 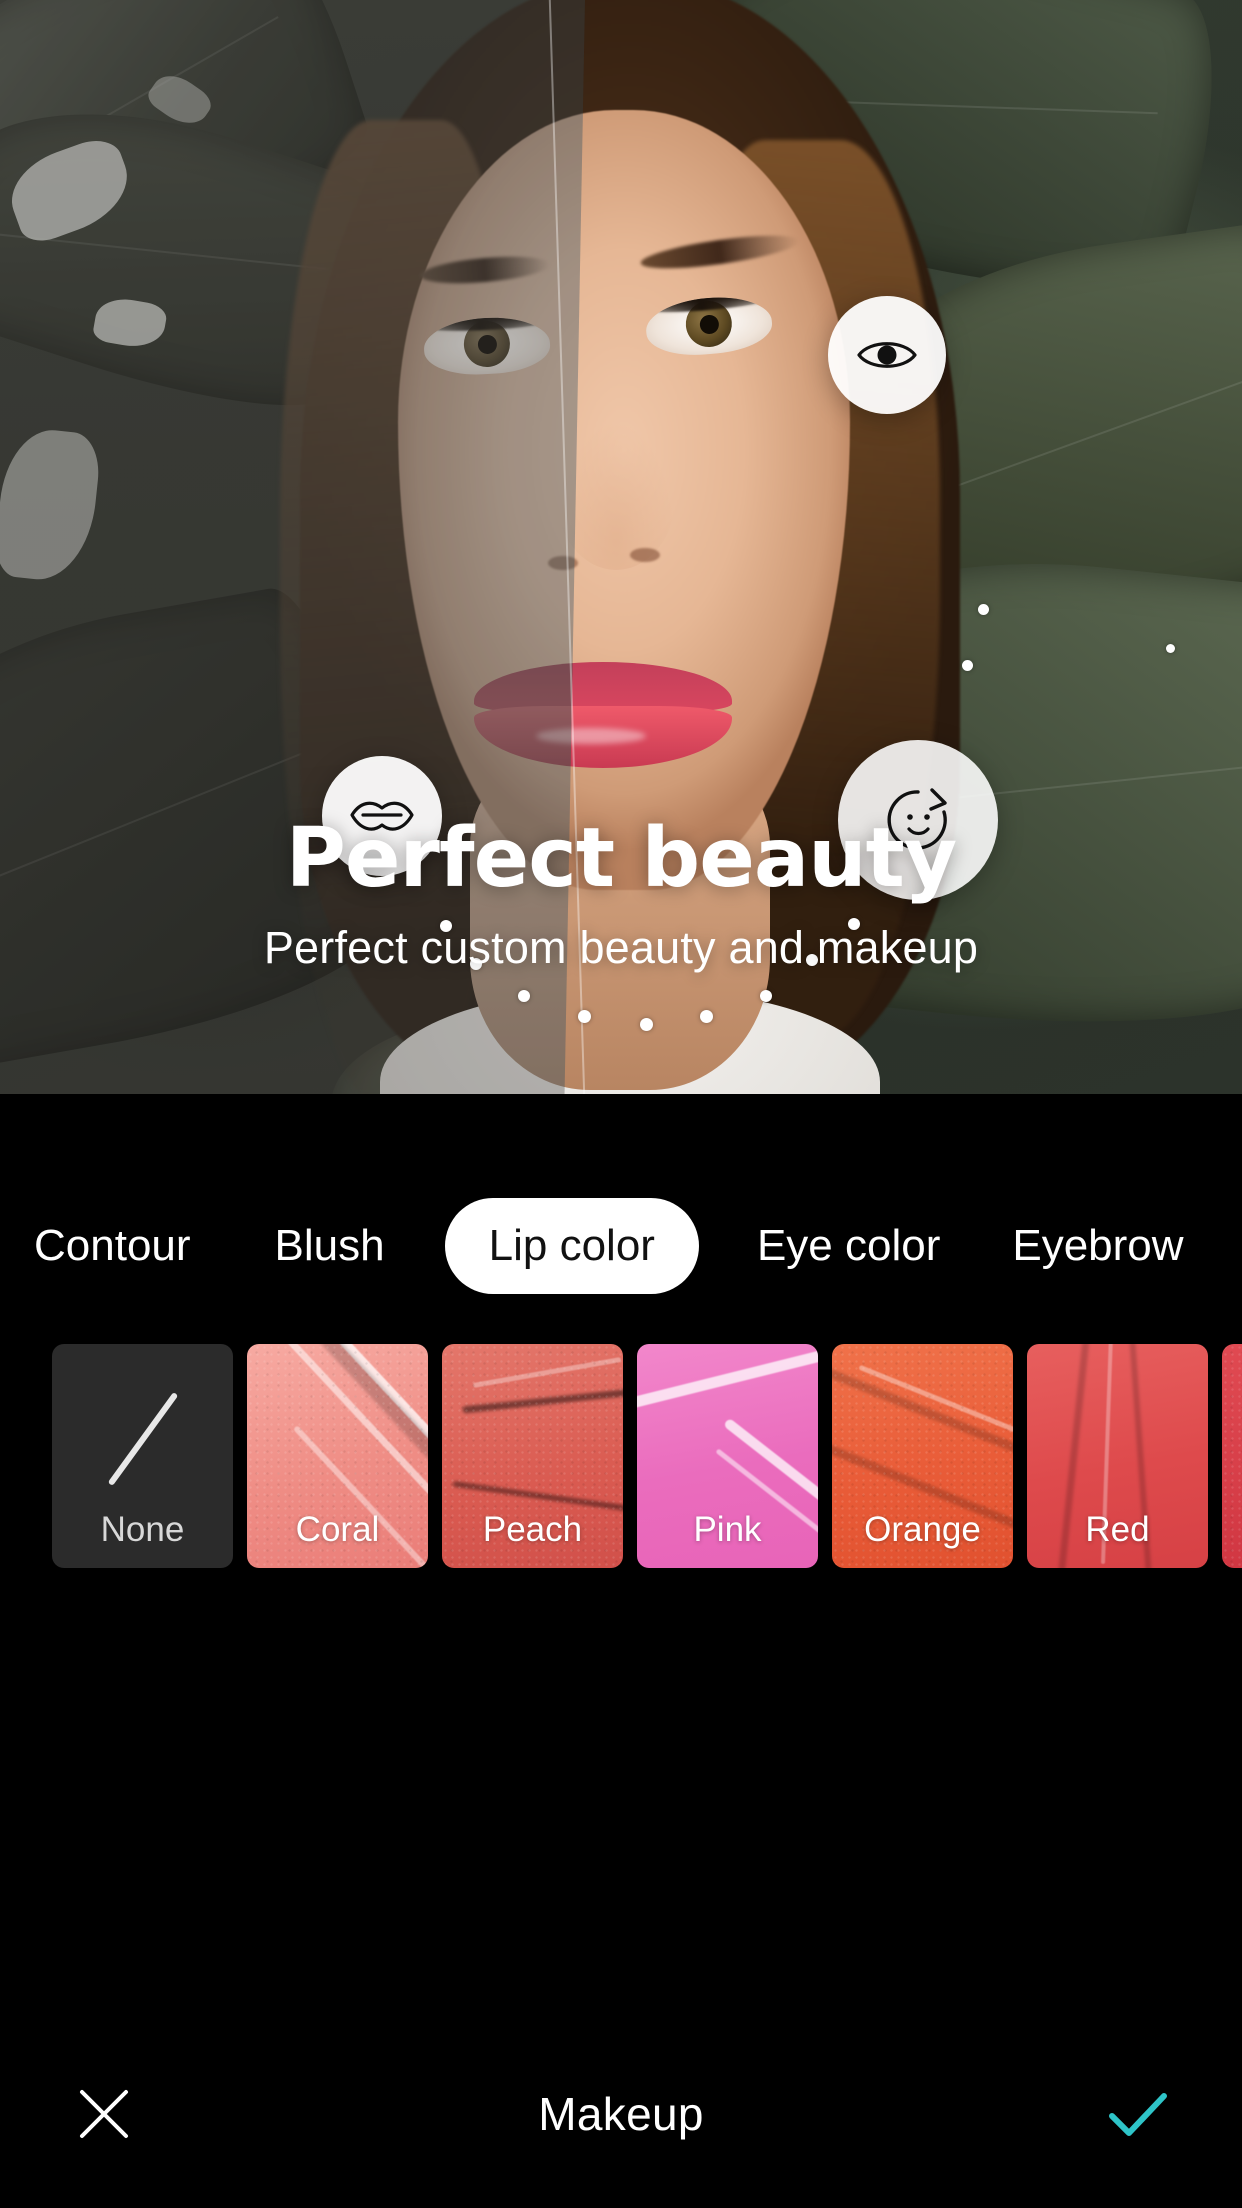 I want to click on swatch-label: Pink, so click(x=727, y=1529).